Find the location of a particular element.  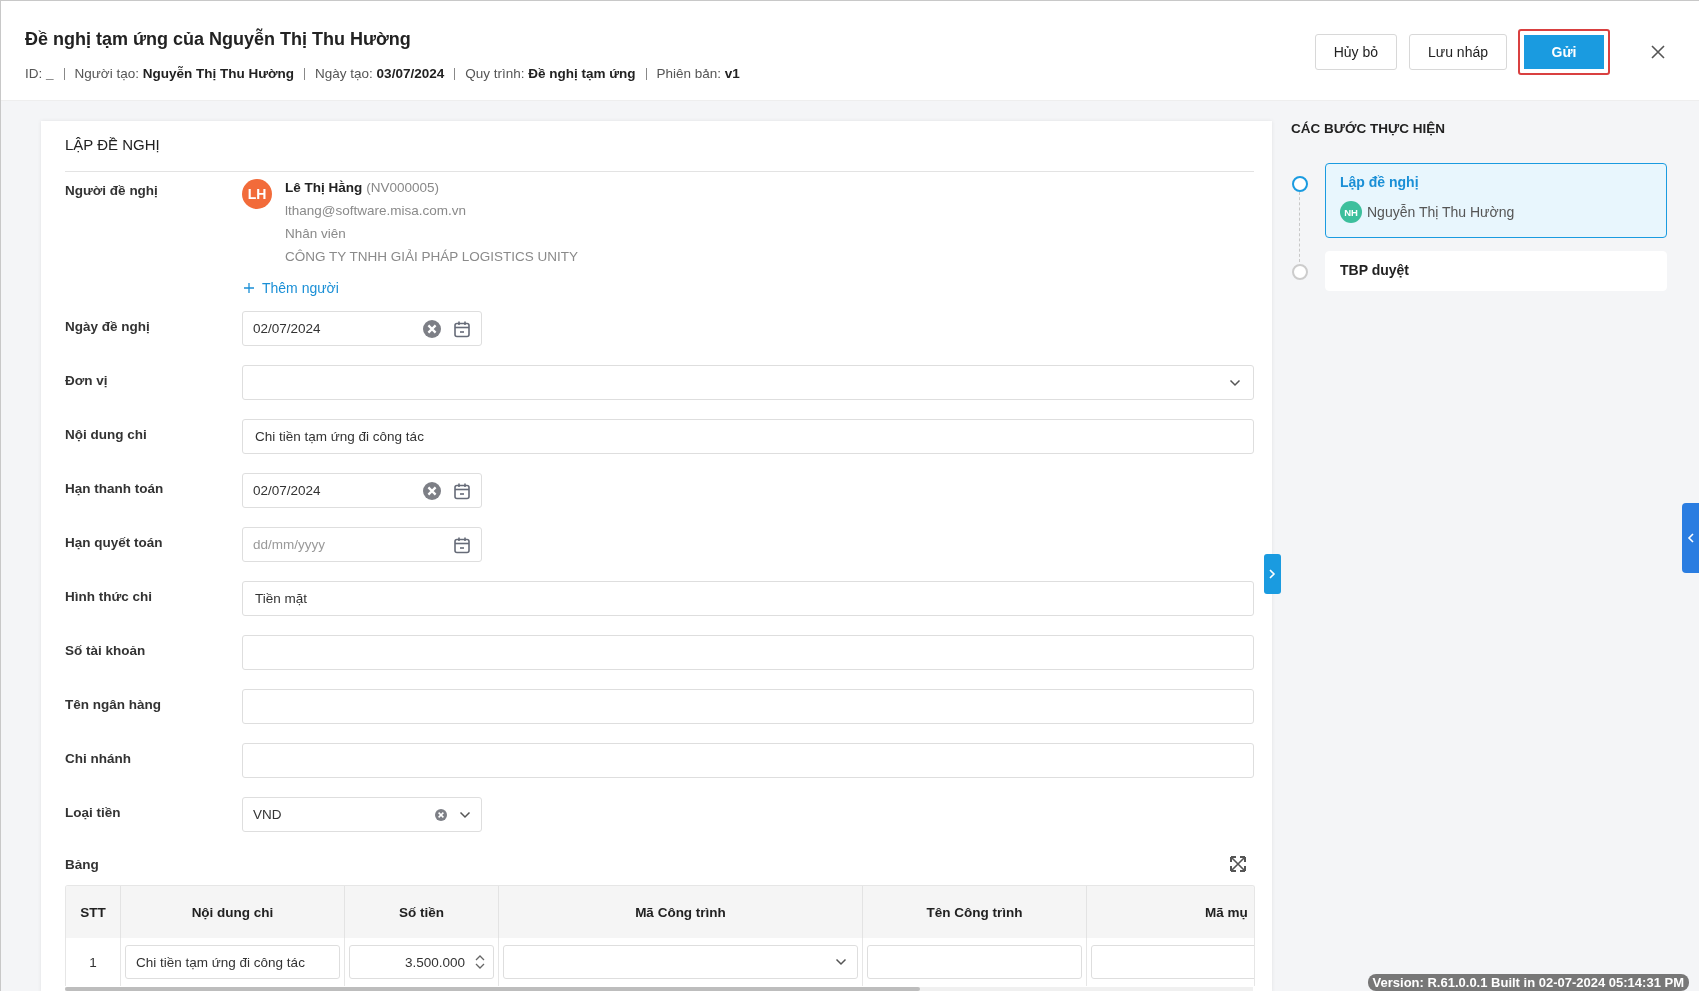

cell-input: Chi tiền tạm ứng đi công tác is located at coordinates (232, 962).